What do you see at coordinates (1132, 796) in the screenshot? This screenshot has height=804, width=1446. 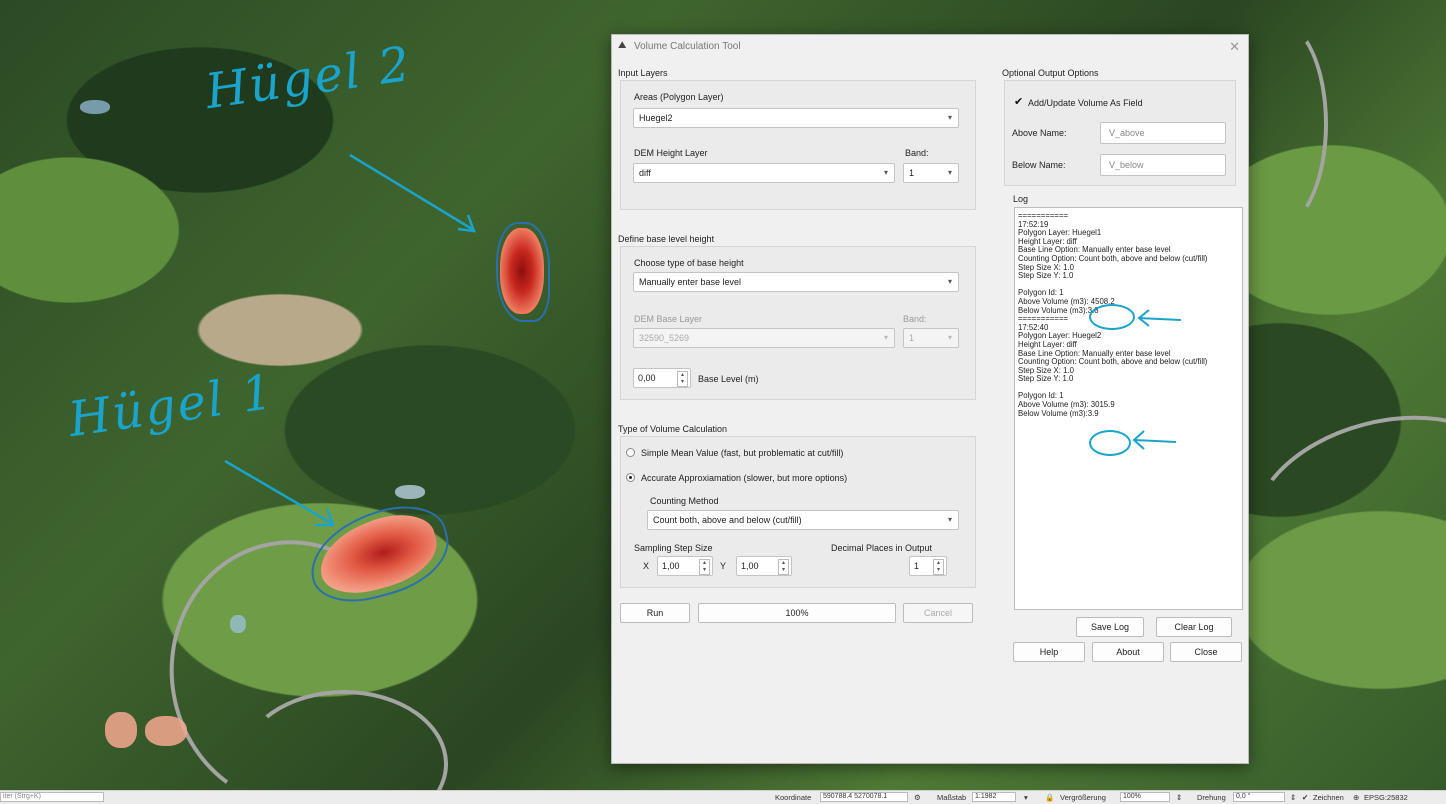 I see `zoom-value: 100%` at bounding box center [1132, 796].